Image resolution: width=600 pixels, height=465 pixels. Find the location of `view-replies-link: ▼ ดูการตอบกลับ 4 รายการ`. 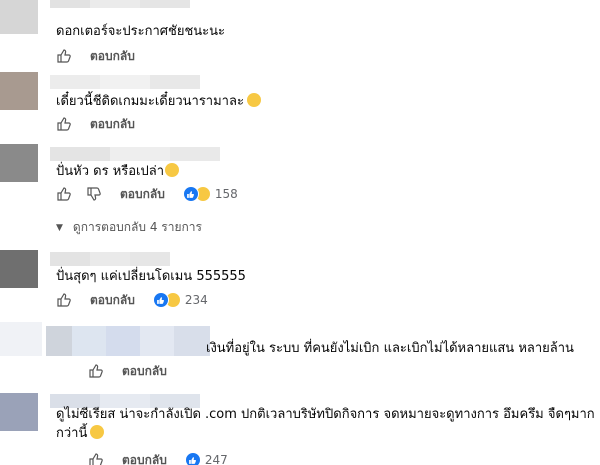

view-replies-link: ▼ ดูการตอบกลับ 4 รายการ is located at coordinates (129, 227).